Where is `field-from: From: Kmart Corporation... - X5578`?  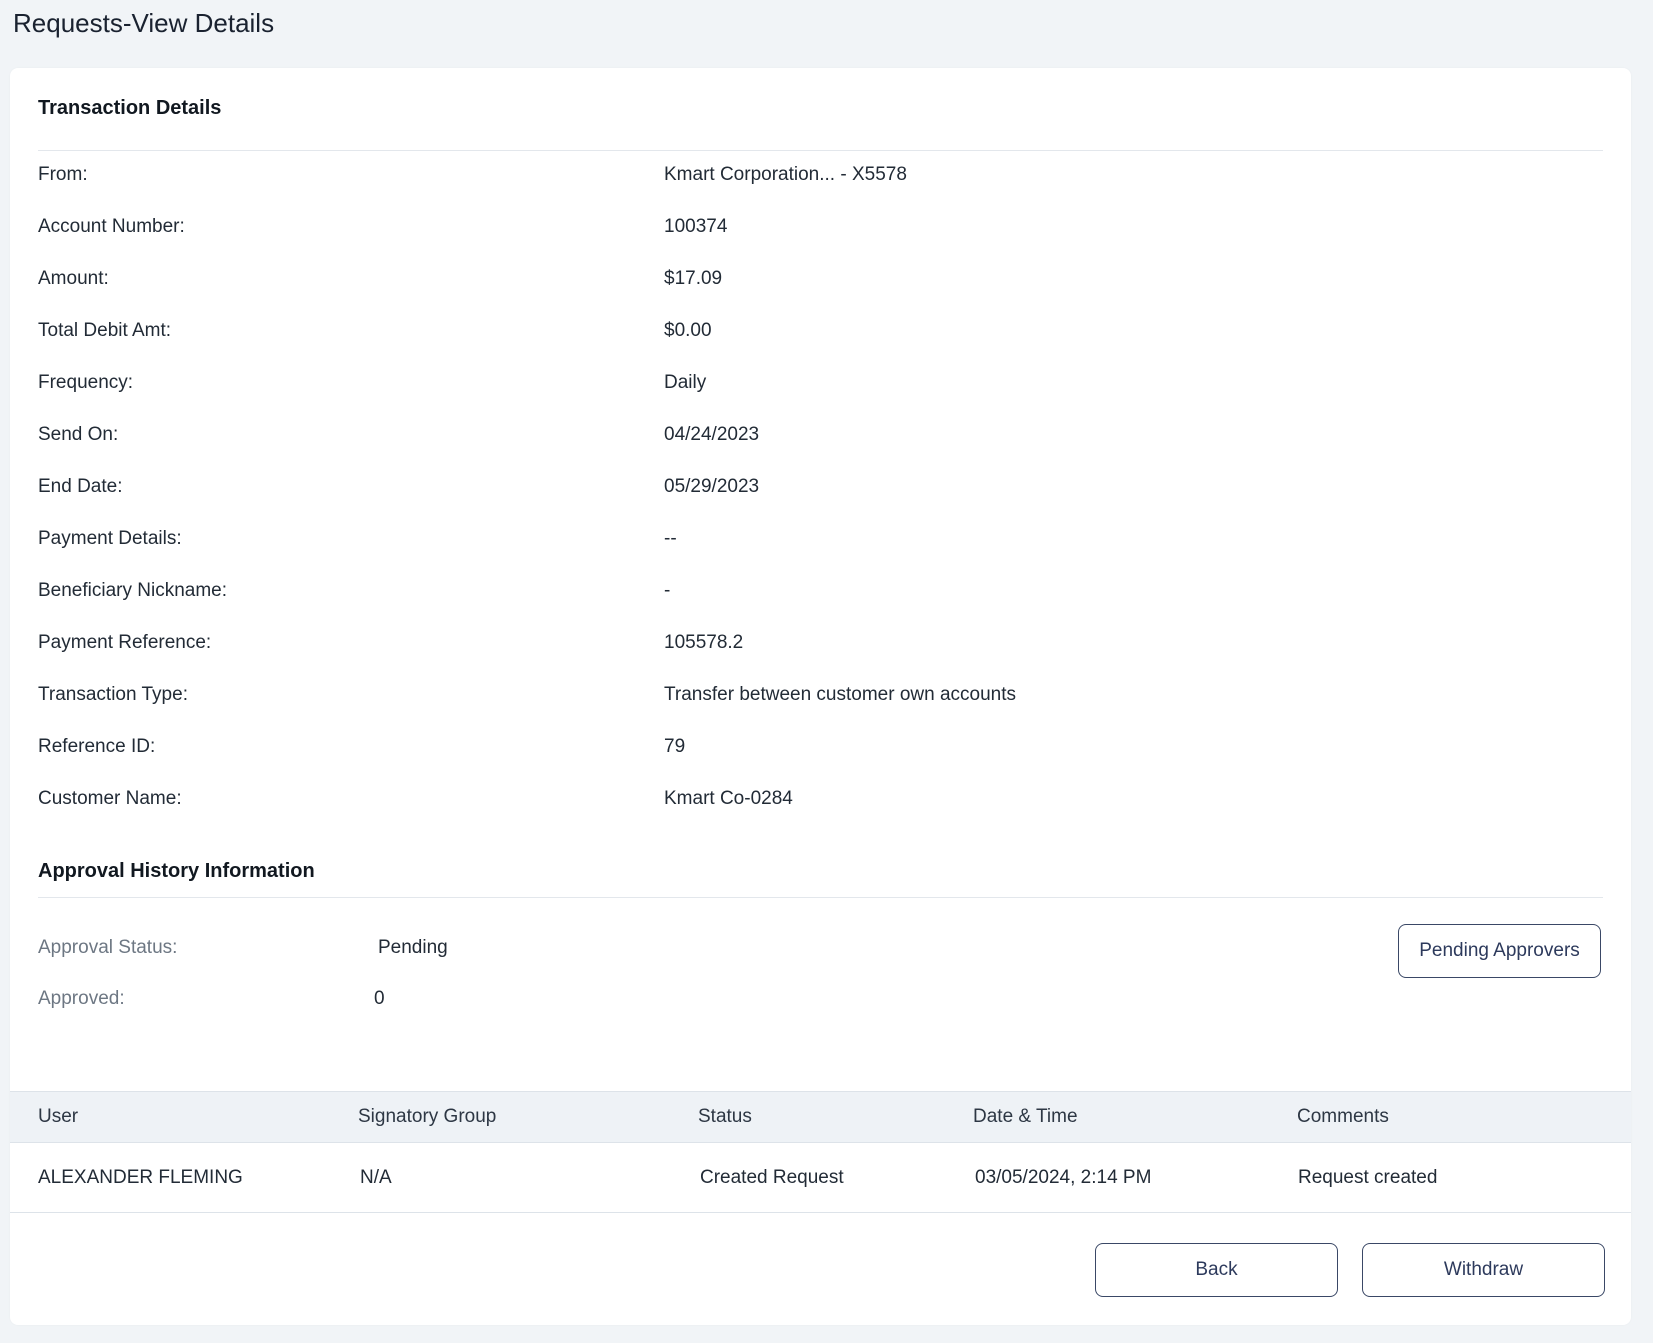
field-from: From: Kmart Corporation... - X5578 is located at coordinates (818, 184).